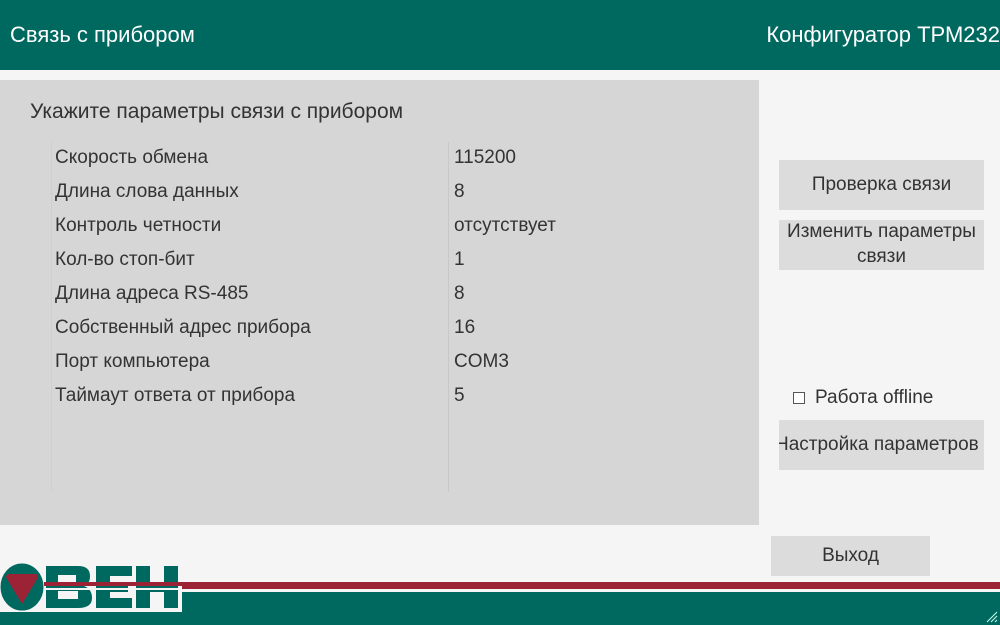 The image size is (1000, 625). Describe the element at coordinates (991, 616) in the screenshot. I see `resize-grip-icon` at that location.